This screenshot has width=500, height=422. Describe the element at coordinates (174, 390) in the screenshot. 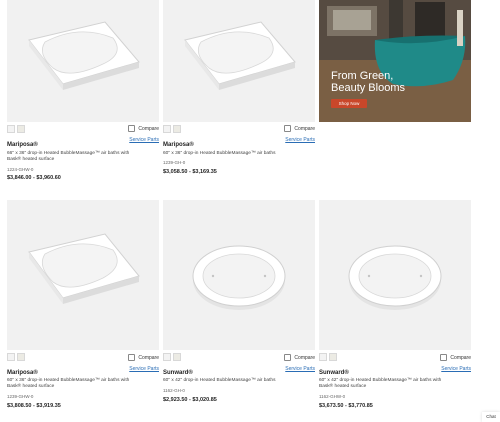

I see `product-sku: 1162-GH-0` at that location.